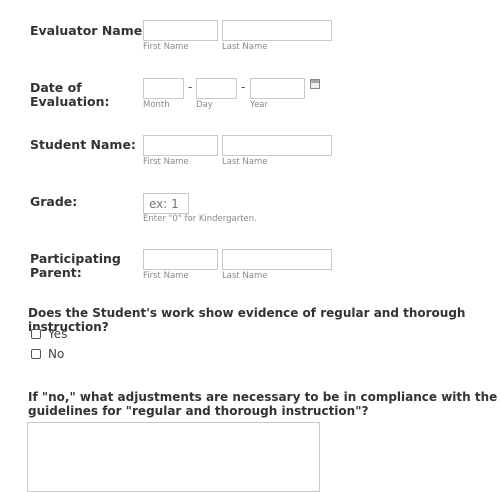  I want to click on date-label-line1: Date of, so click(56, 87).